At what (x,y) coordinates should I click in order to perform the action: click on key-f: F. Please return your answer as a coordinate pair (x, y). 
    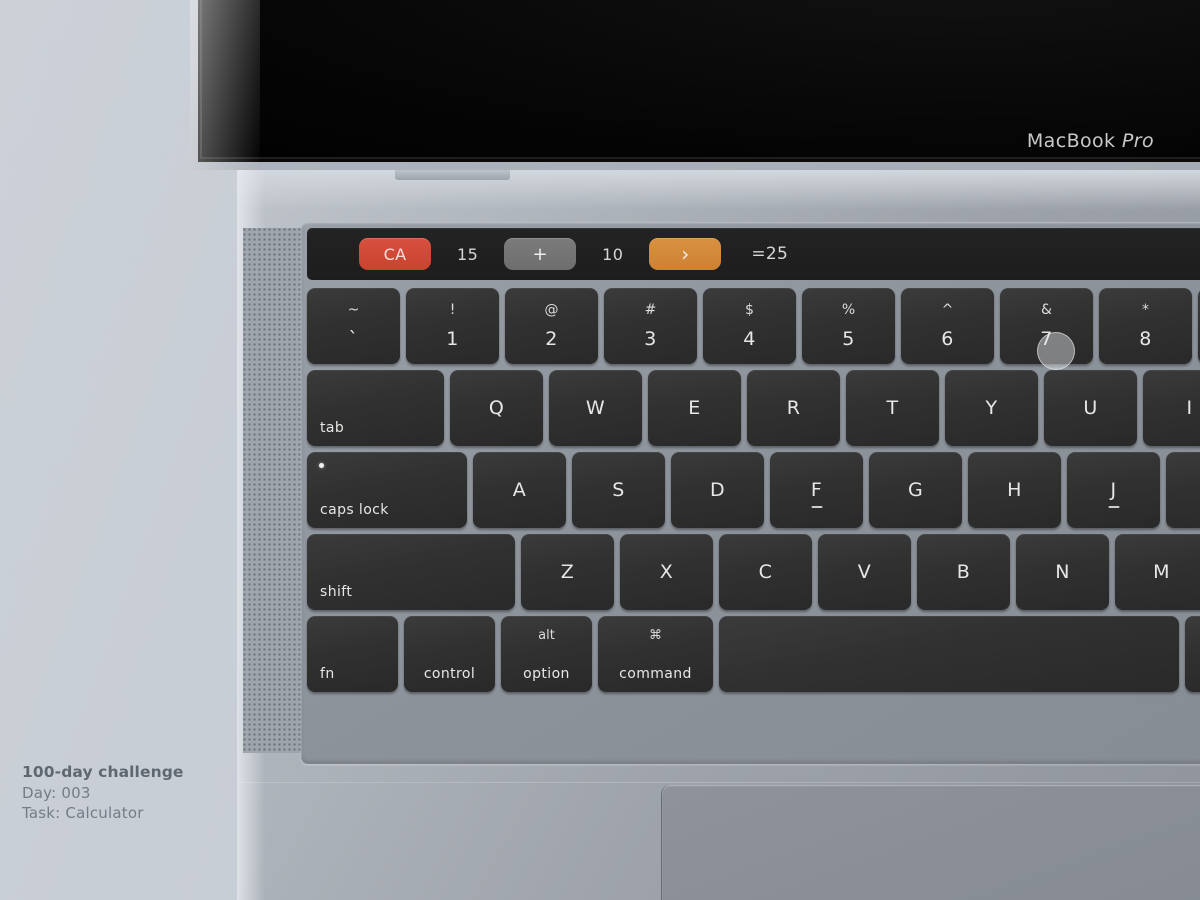
    Looking at the image, I should click on (816, 490).